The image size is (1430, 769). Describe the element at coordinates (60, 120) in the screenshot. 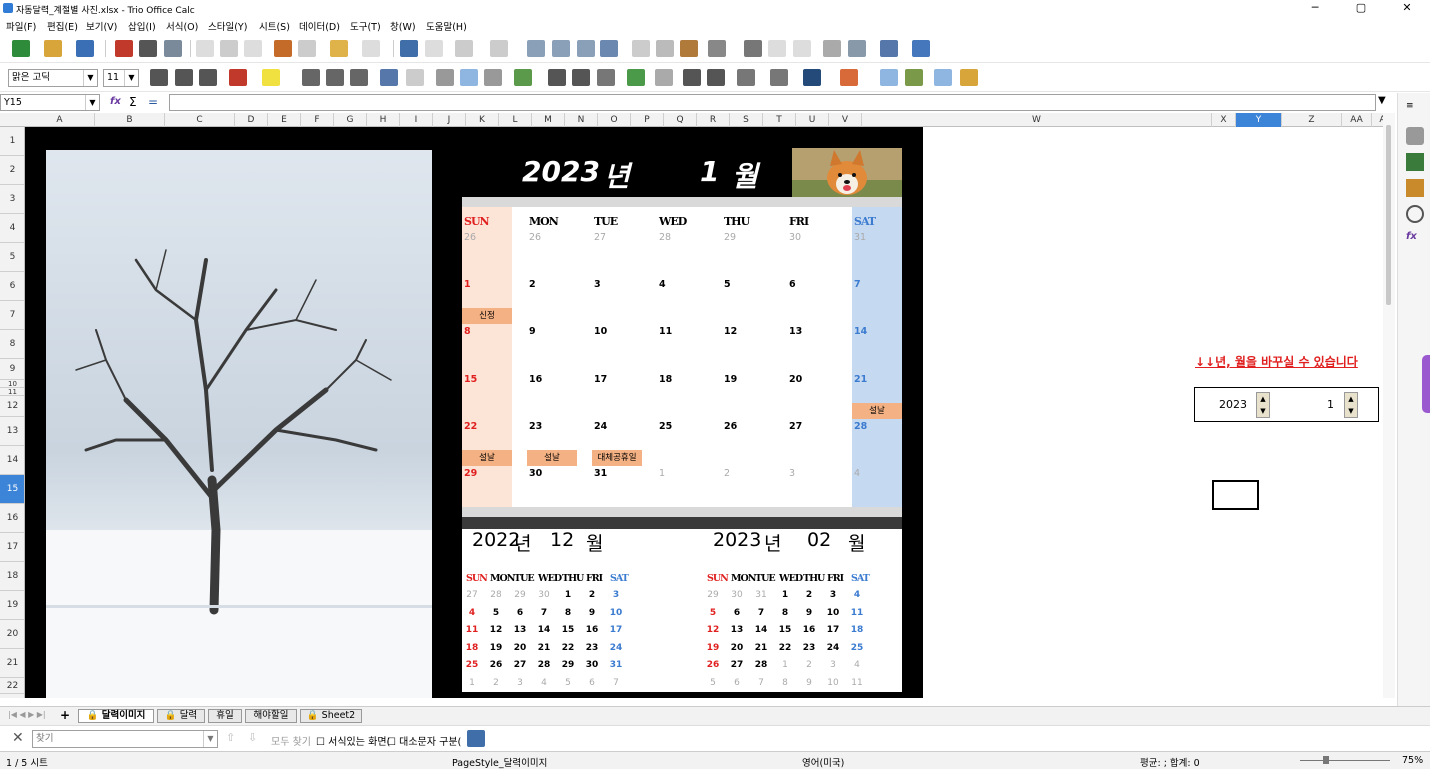

I see `column-header-A: A` at that location.